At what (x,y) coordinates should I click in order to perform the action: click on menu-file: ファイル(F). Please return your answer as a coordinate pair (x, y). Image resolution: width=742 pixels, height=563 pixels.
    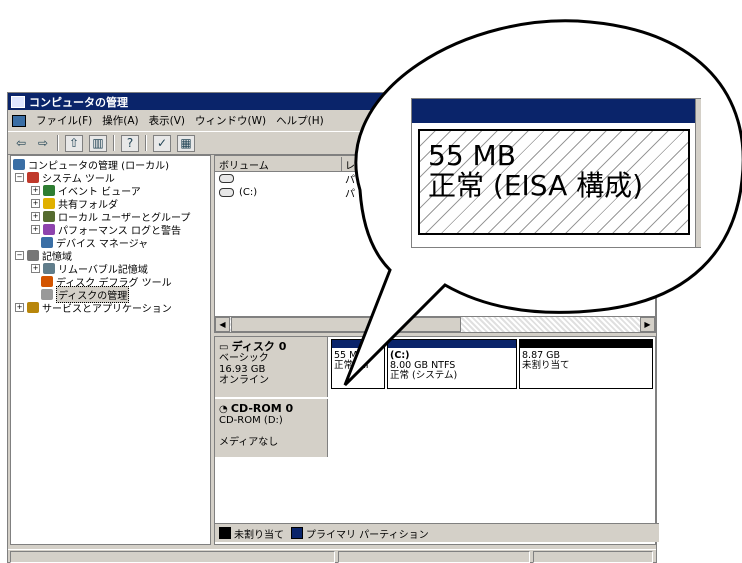
    Looking at the image, I should click on (64, 120).